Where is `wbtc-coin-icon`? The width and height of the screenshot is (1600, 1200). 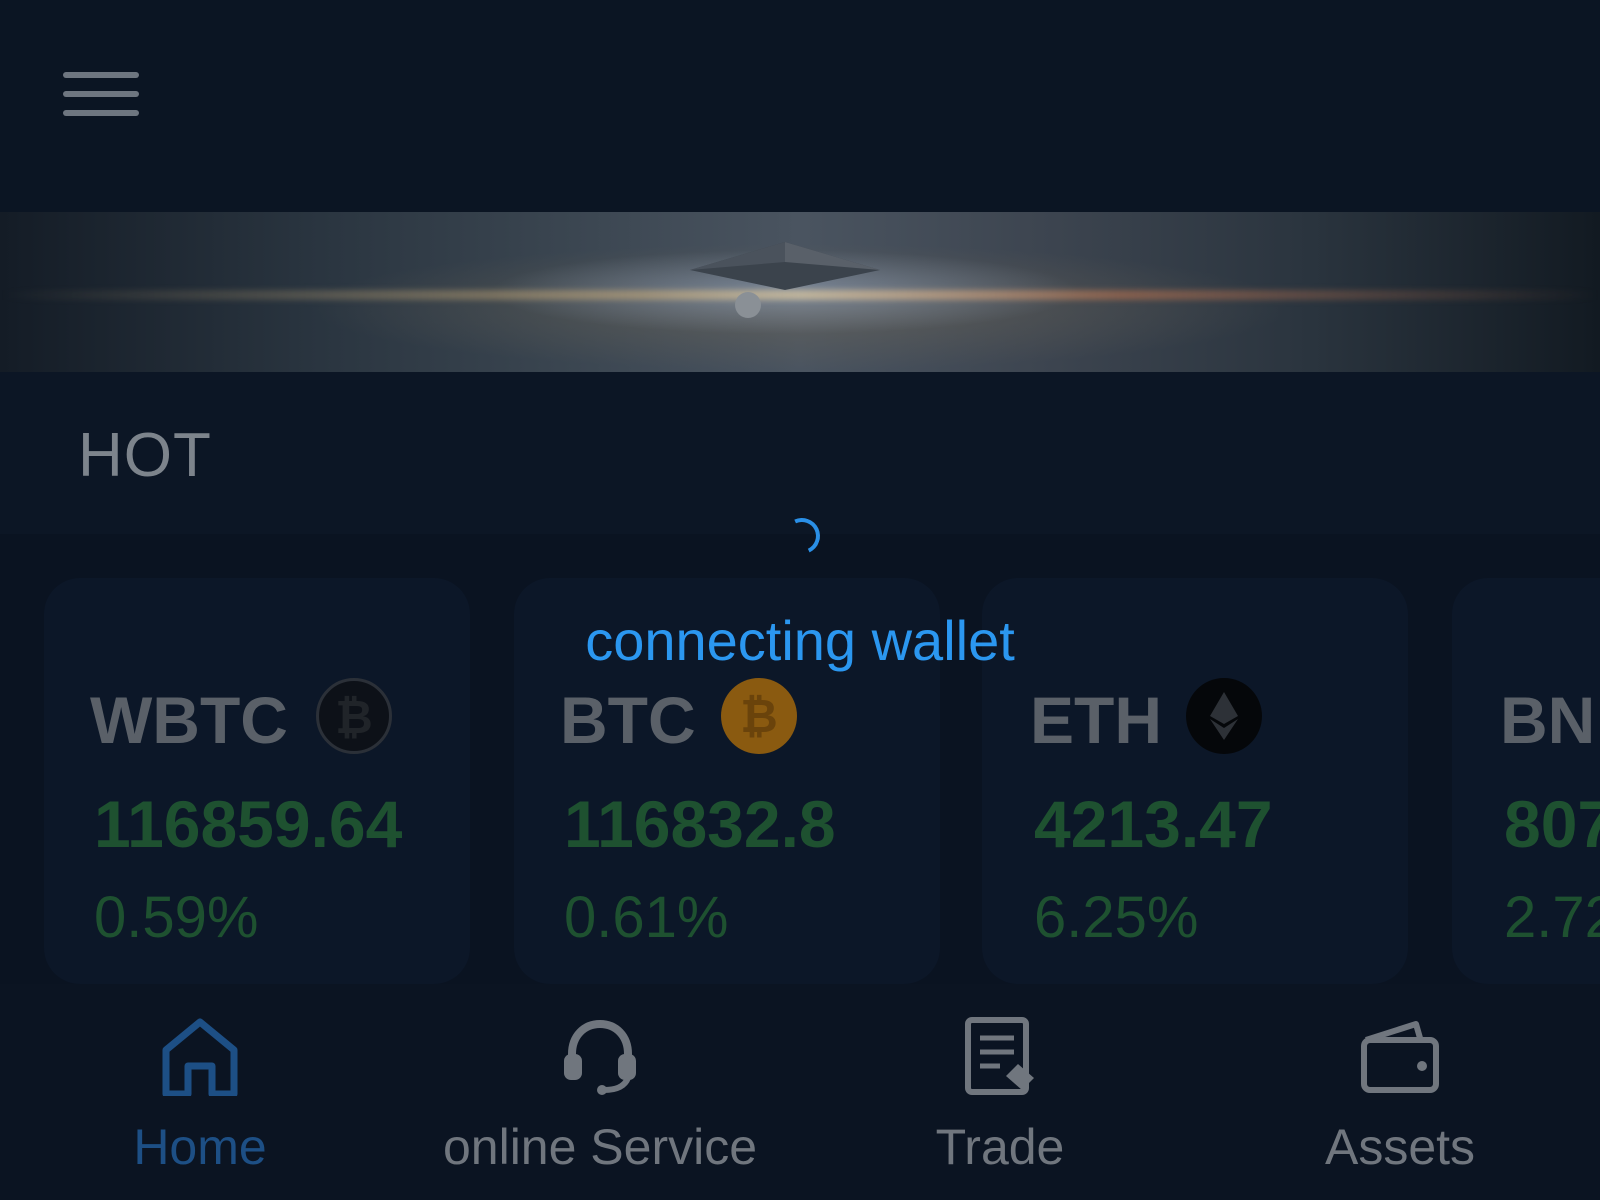 wbtc-coin-icon is located at coordinates (354, 716).